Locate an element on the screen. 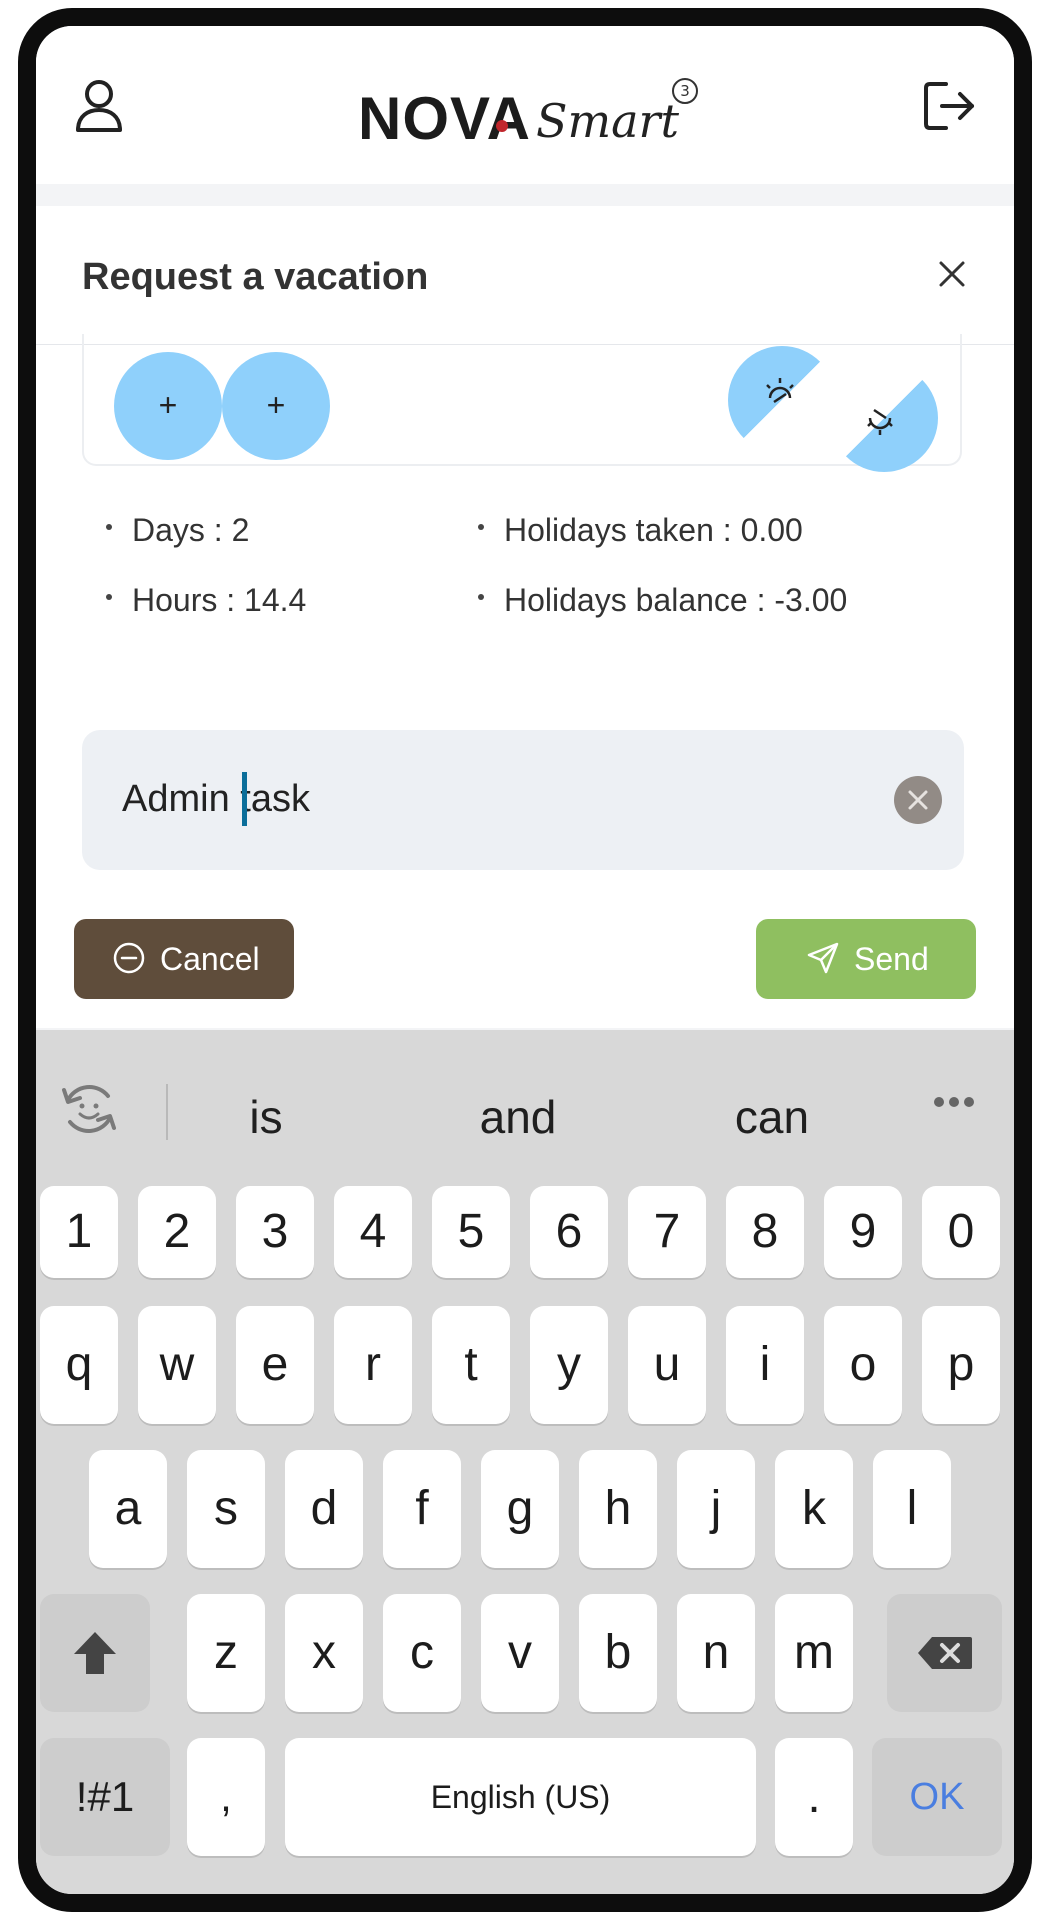 This screenshot has width=1050, height=1920. app-header: NOVA Smart 3 is located at coordinates (525, 105).